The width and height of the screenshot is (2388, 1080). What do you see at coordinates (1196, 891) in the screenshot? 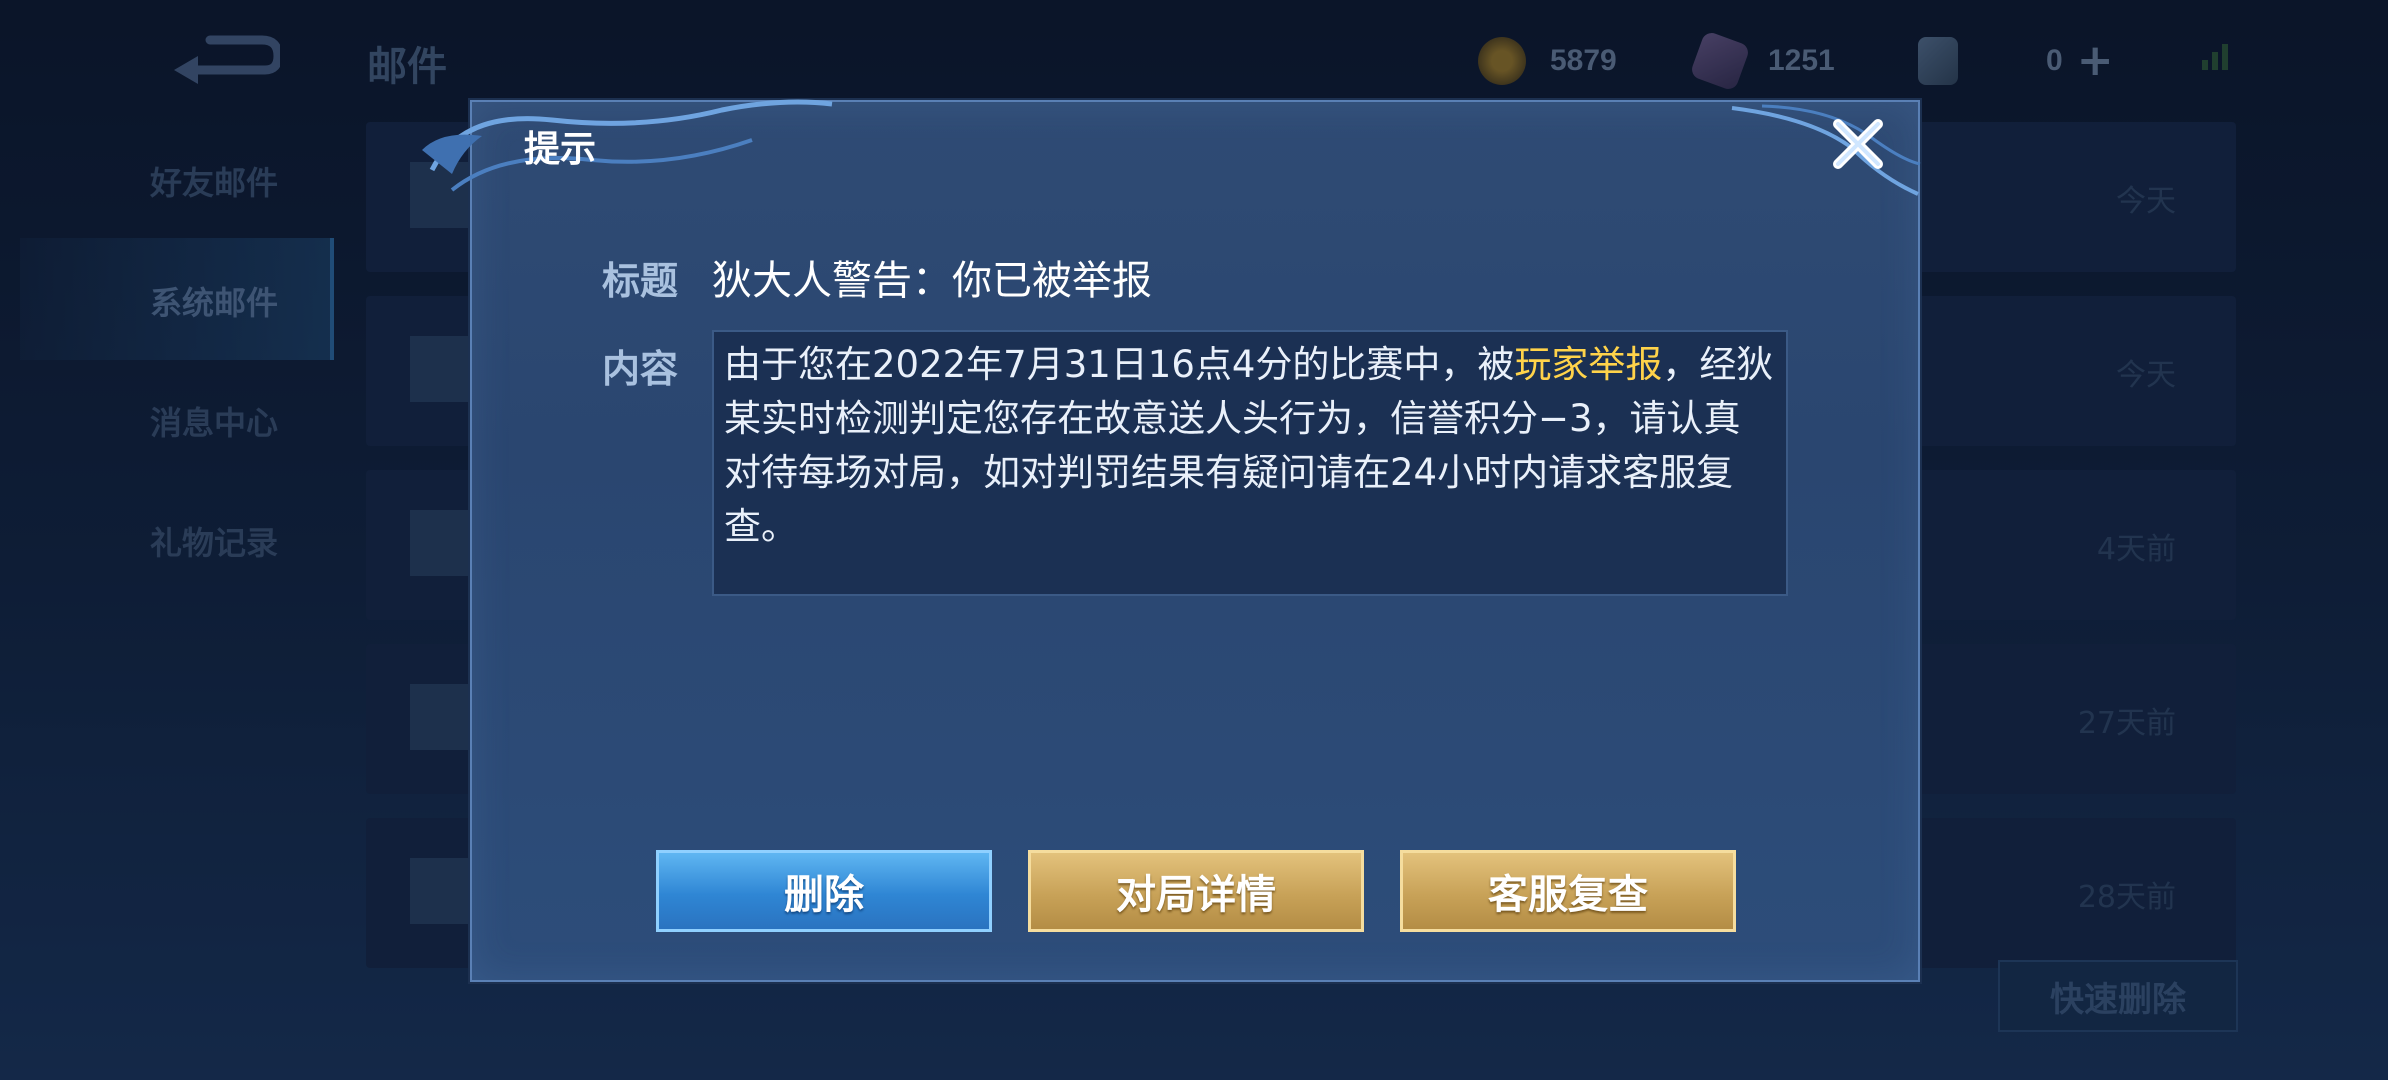
I see `match-details-button: 对局详情` at bounding box center [1196, 891].